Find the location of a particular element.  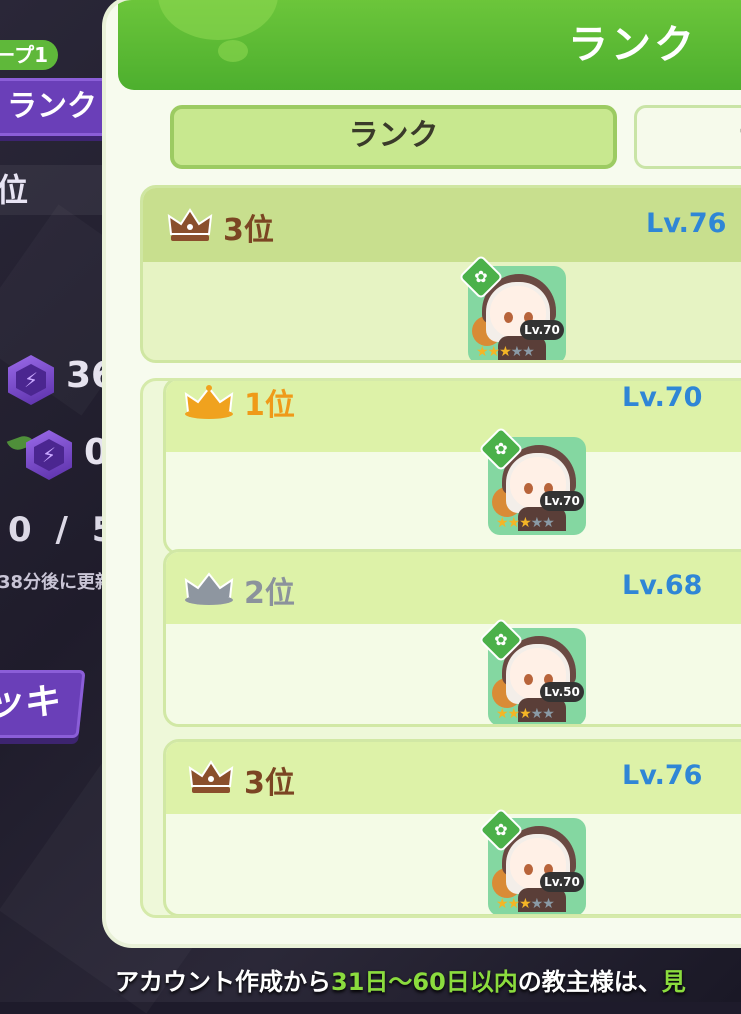

modal-title: ランク is located at coordinates (632, 45).